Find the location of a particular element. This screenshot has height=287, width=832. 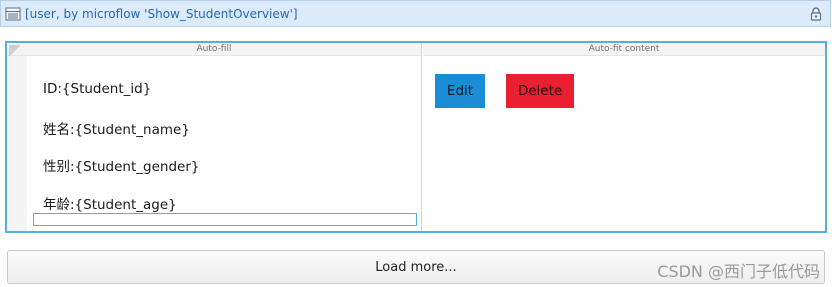

field-student-gender: 性别:{Student_gender} is located at coordinates (121, 165).